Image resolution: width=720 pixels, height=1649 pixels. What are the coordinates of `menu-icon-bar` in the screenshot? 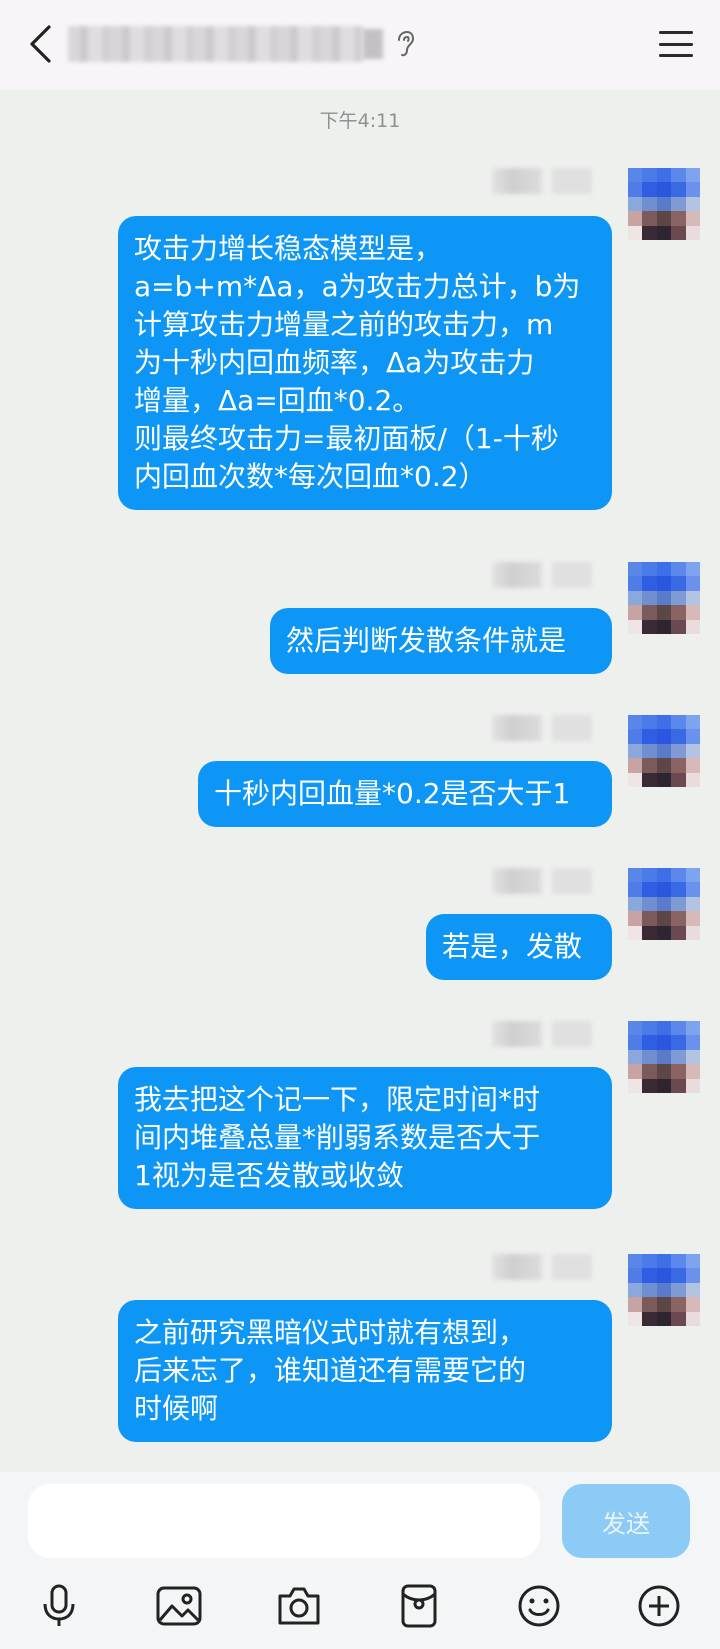 It's located at (676, 44).